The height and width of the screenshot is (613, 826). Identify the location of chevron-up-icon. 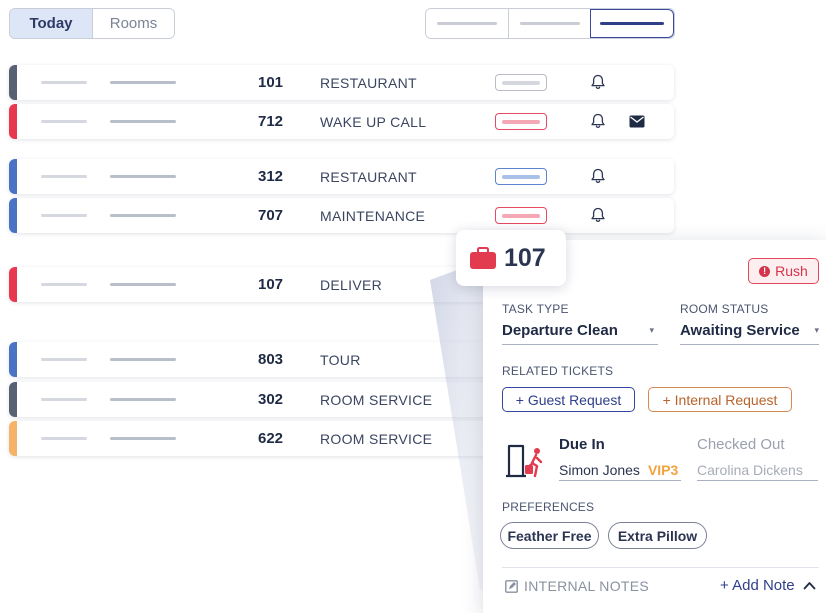
(809, 585).